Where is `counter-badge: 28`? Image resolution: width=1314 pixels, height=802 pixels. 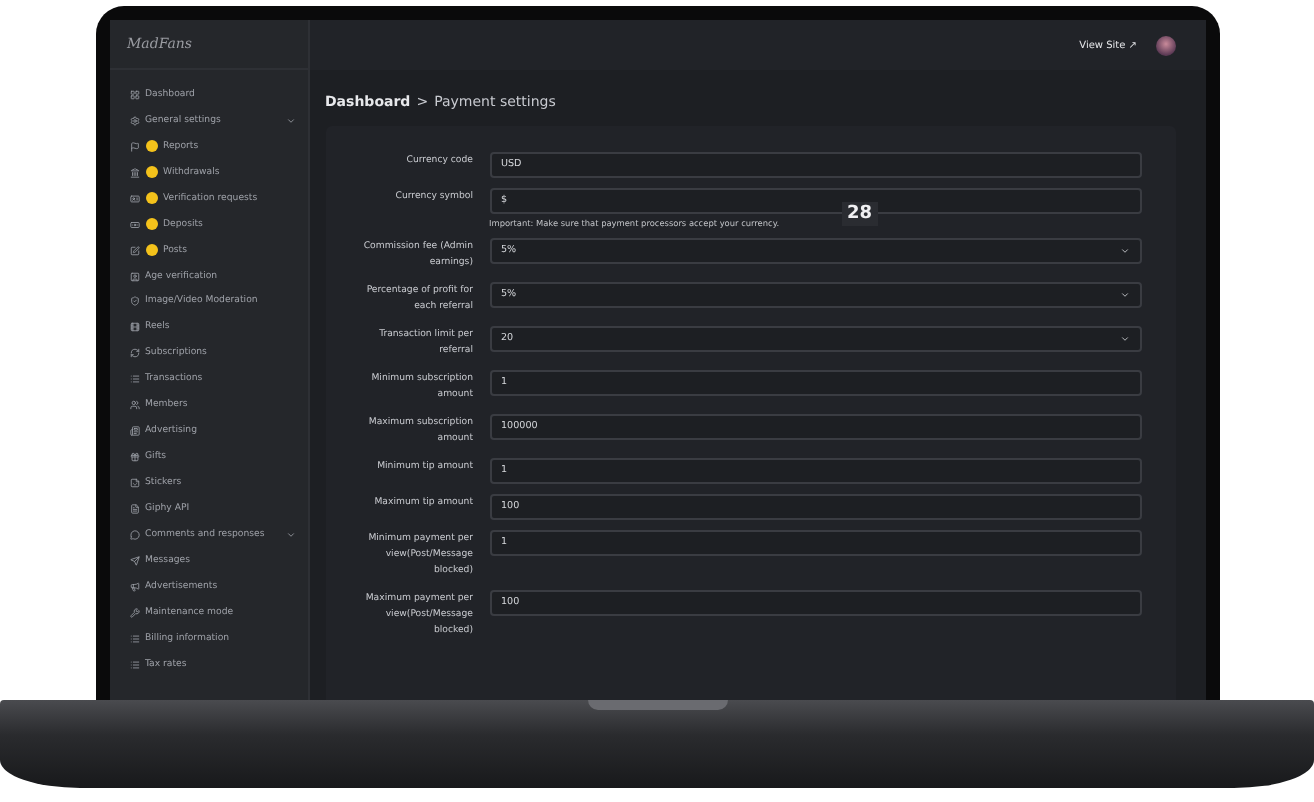
counter-badge: 28 is located at coordinates (860, 214).